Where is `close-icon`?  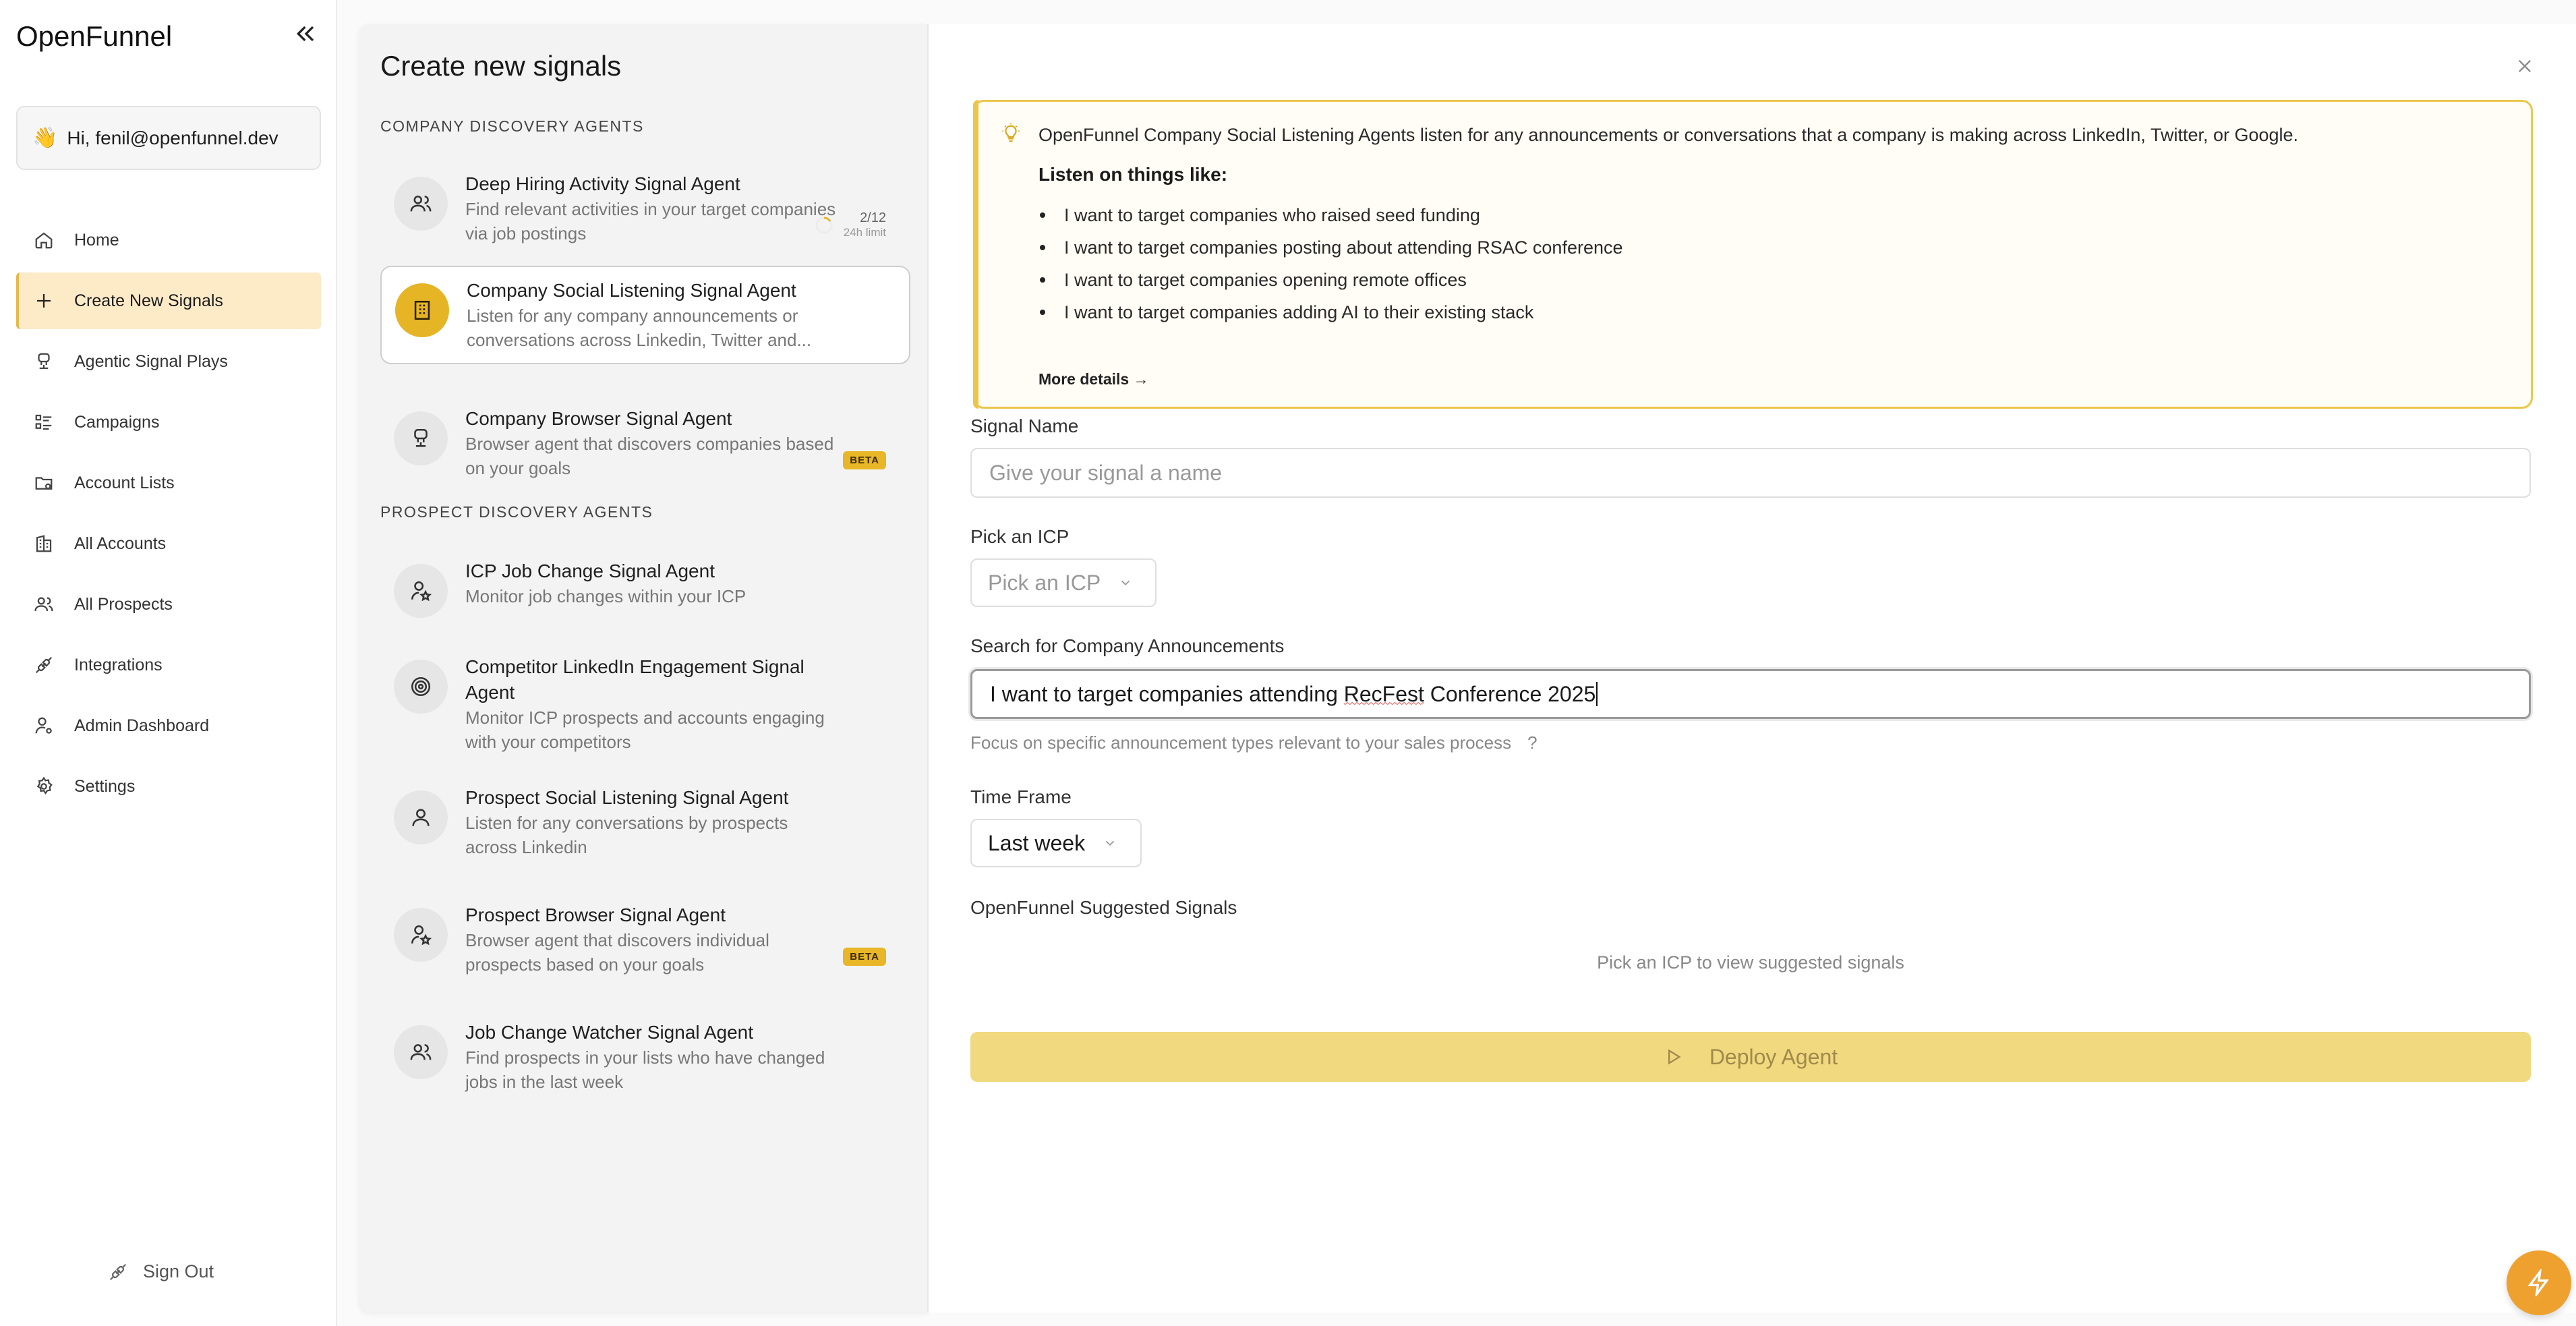 close-icon is located at coordinates (2524, 66).